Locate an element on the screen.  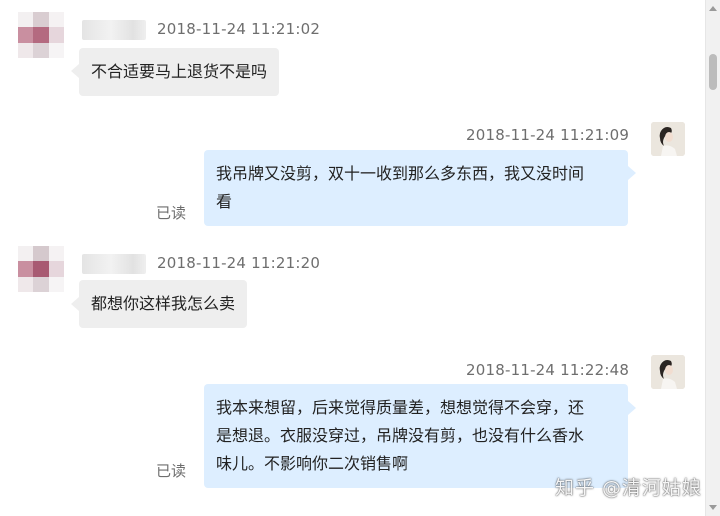
vertical-scrollbar is located at coordinates (712, 258).